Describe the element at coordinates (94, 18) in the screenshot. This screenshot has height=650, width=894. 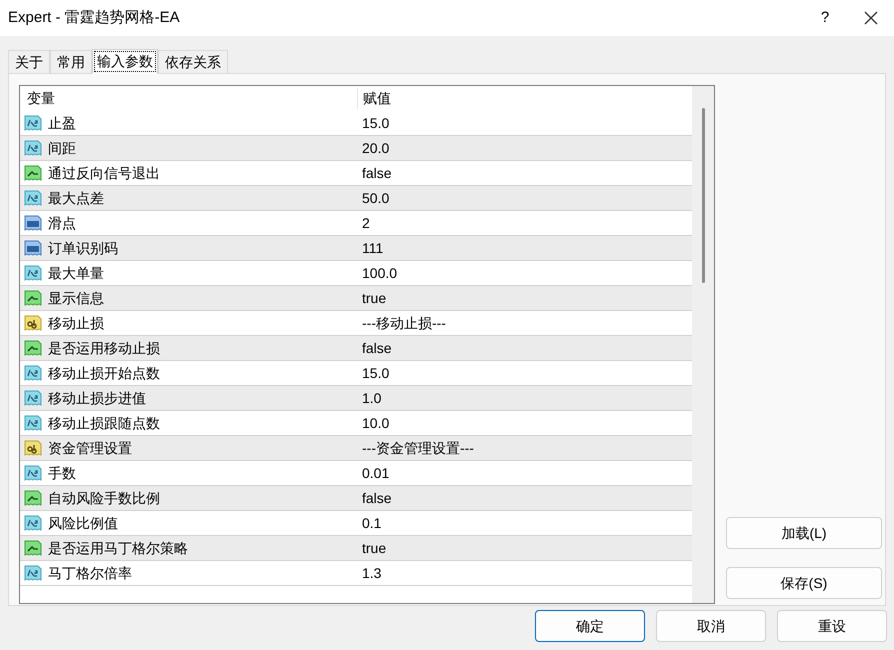
I see `window-title: Expert - 雷霆趋势网格-EA` at that location.